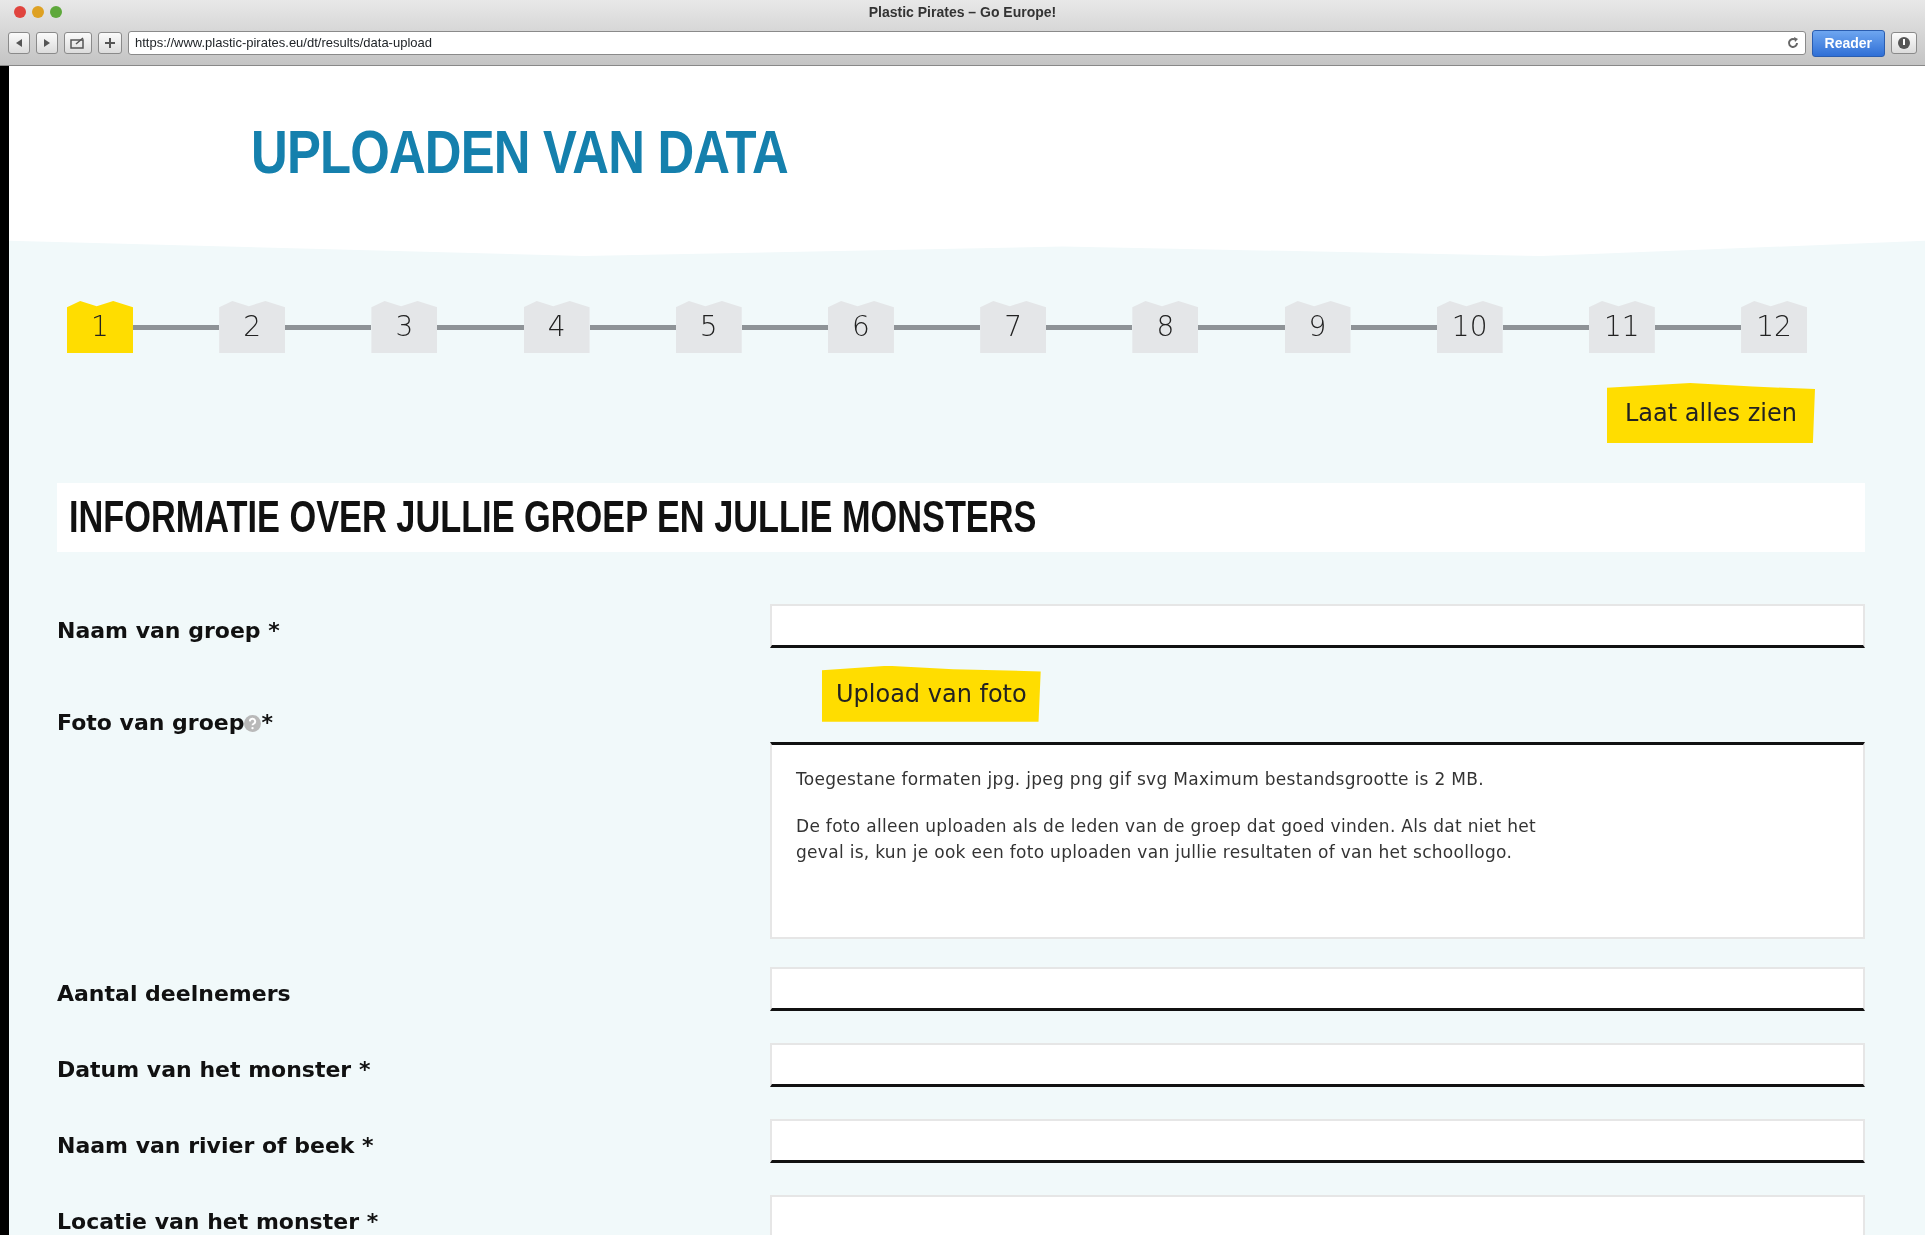 This screenshot has height=1235, width=1925. What do you see at coordinates (931, 693) in the screenshot?
I see `upload-button: Upload van foto` at bounding box center [931, 693].